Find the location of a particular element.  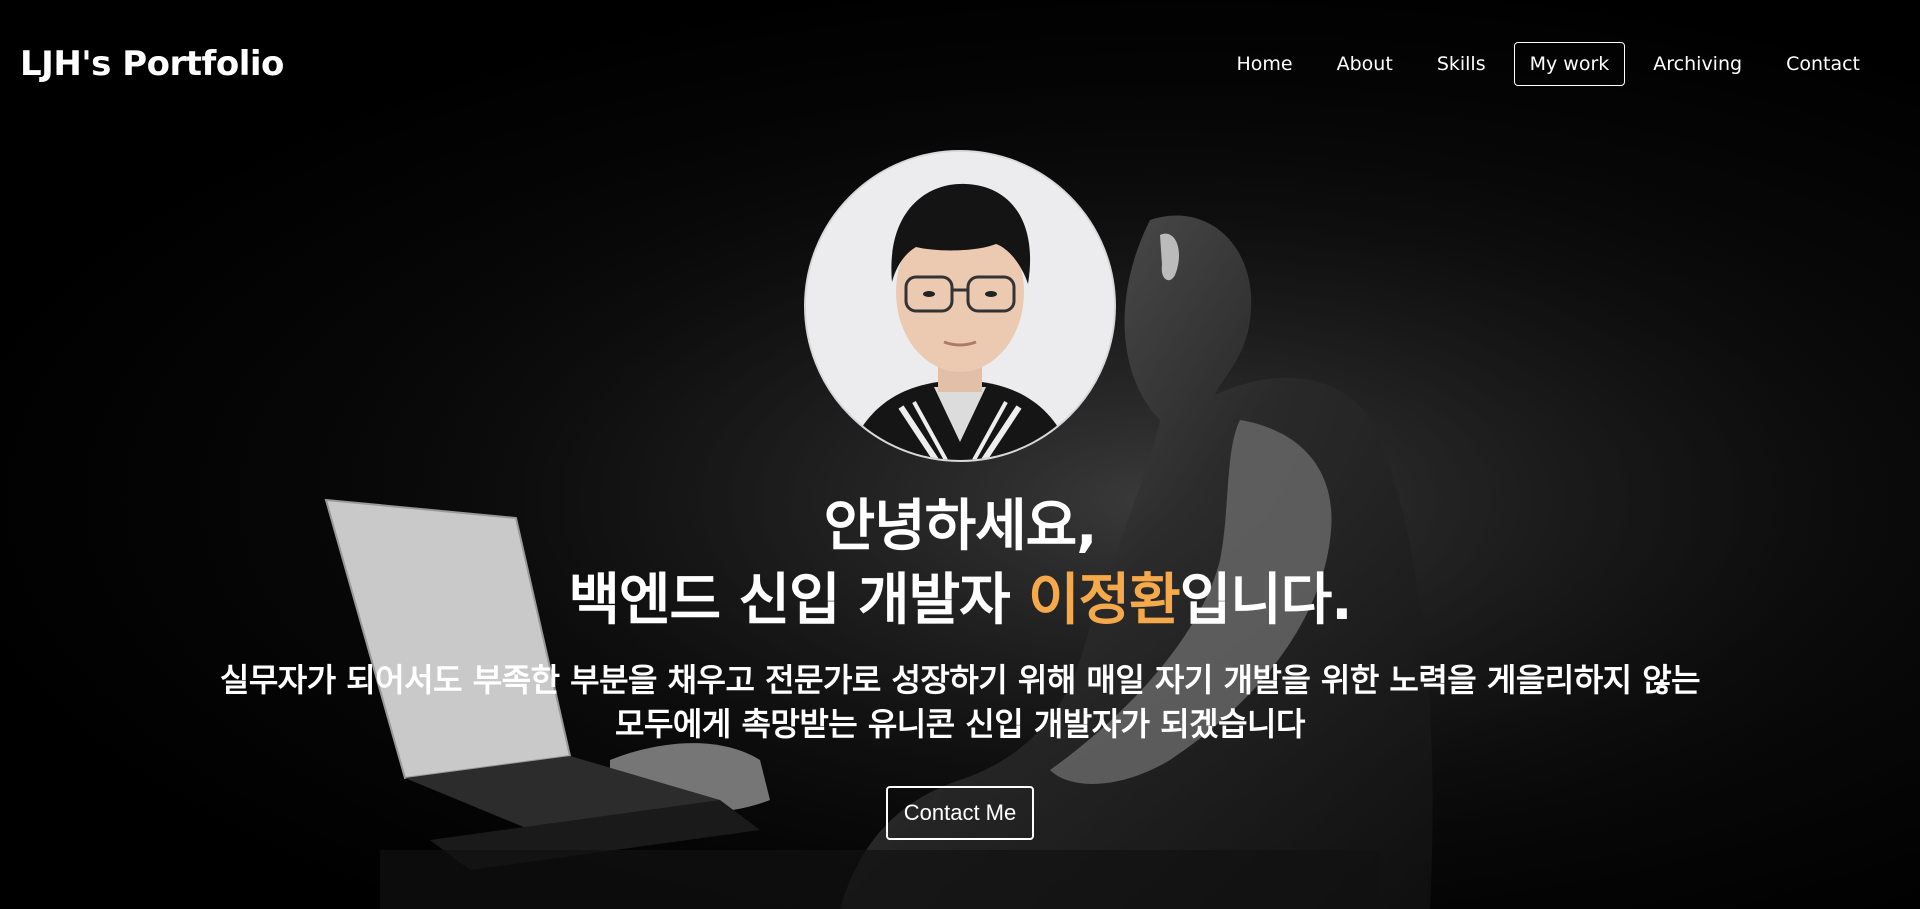

profile-photo is located at coordinates (960, 306).